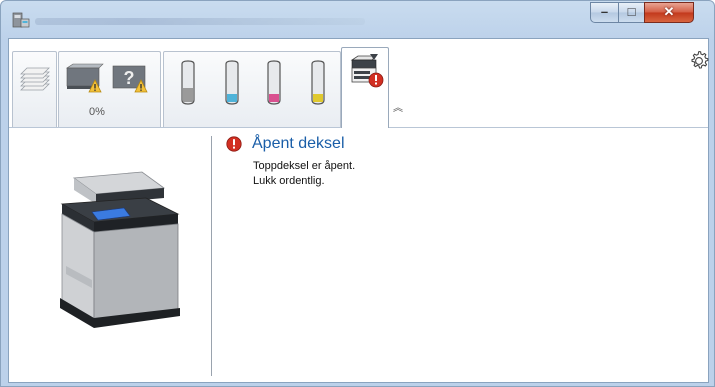 Image resolution: width=715 pixels, height=387 pixels. What do you see at coordinates (97, 112) in the screenshot?
I see `progress-percent: 0%` at bounding box center [97, 112].